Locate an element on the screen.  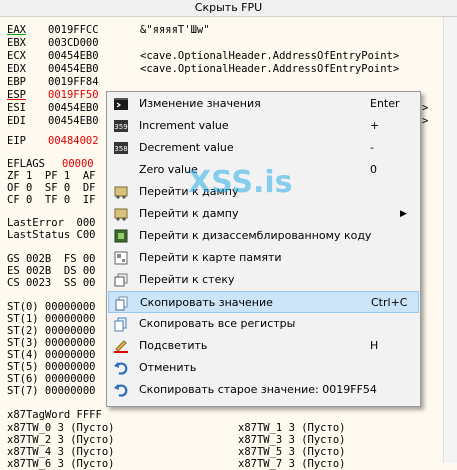
tag-word-row: x87TW_6 3 (Пусто) is located at coordinates (60, 464).